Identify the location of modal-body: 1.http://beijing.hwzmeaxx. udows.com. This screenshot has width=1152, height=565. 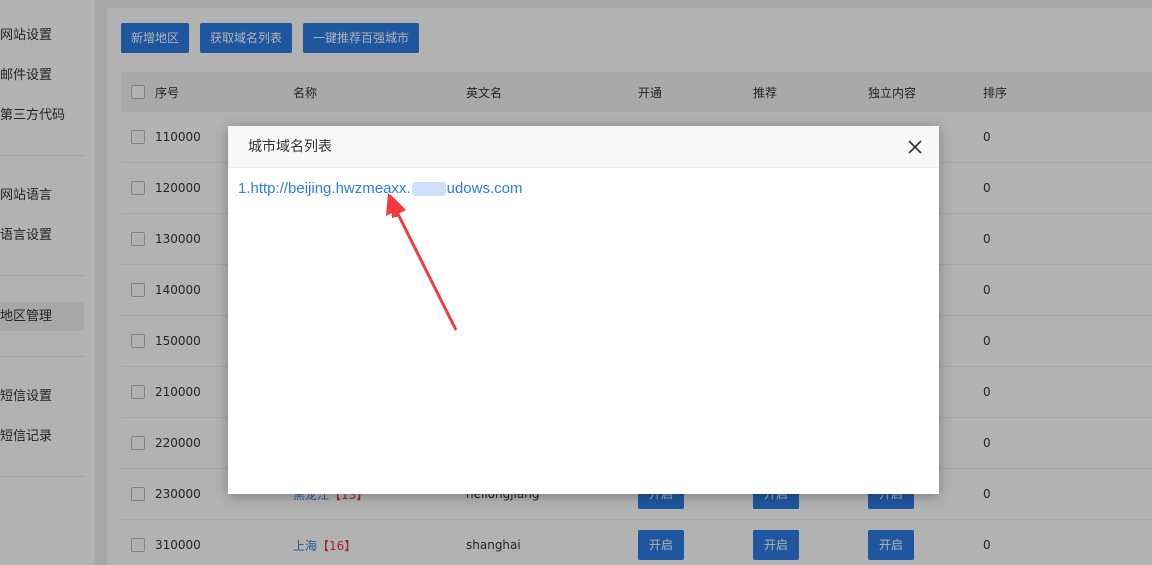
(583, 189).